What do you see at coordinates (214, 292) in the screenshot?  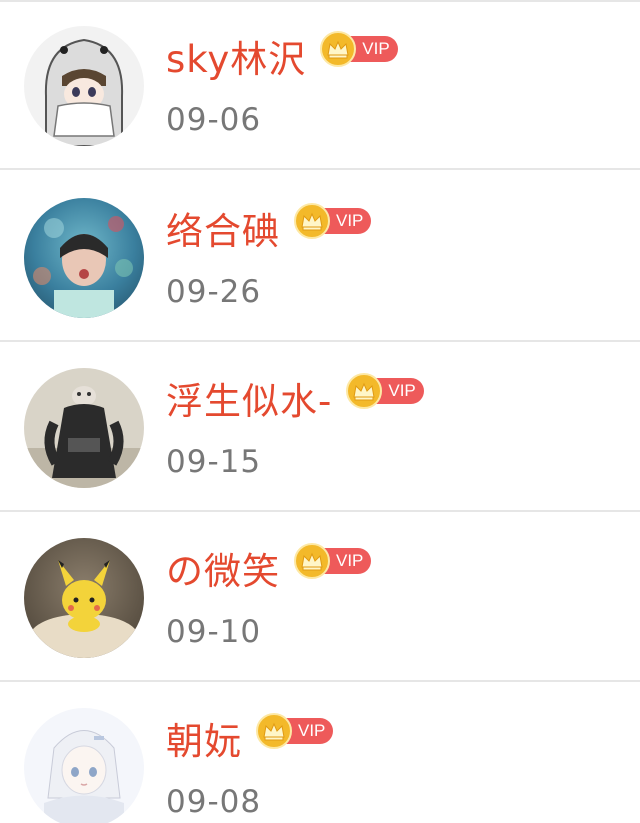 I see `date-text: 09-26` at bounding box center [214, 292].